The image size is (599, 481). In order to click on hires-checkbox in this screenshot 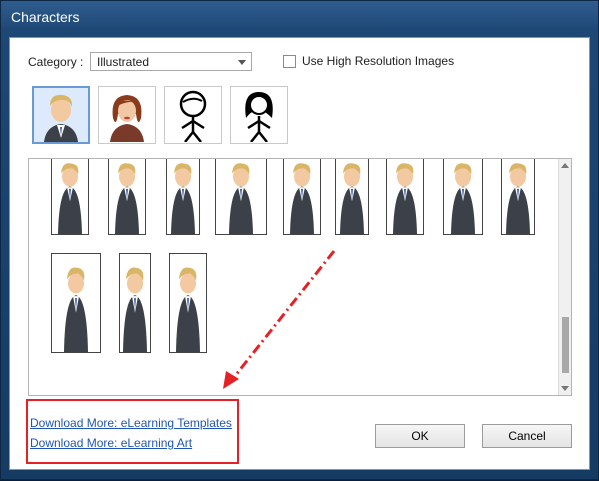, I will do `click(289, 61)`.